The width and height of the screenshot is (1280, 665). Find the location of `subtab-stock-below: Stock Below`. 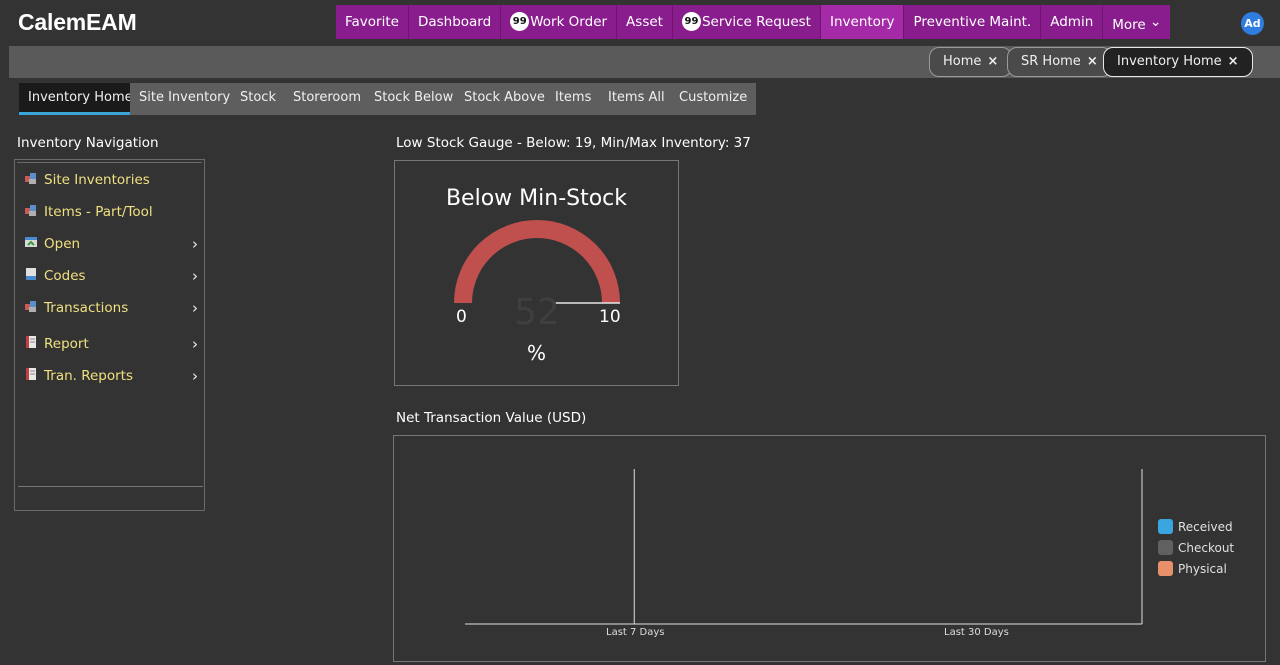

subtab-stock-below: Stock Below is located at coordinates (414, 99).